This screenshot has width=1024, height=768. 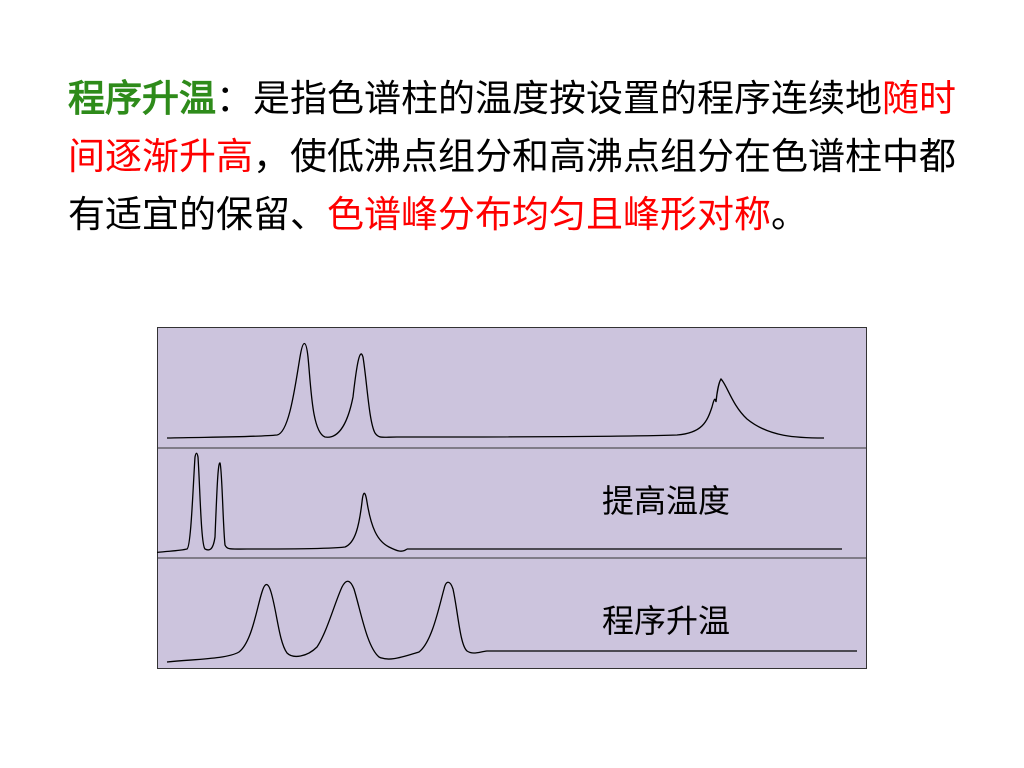 I want to click on panel-label-high-temperature: 提高温度, so click(x=666, y=501).